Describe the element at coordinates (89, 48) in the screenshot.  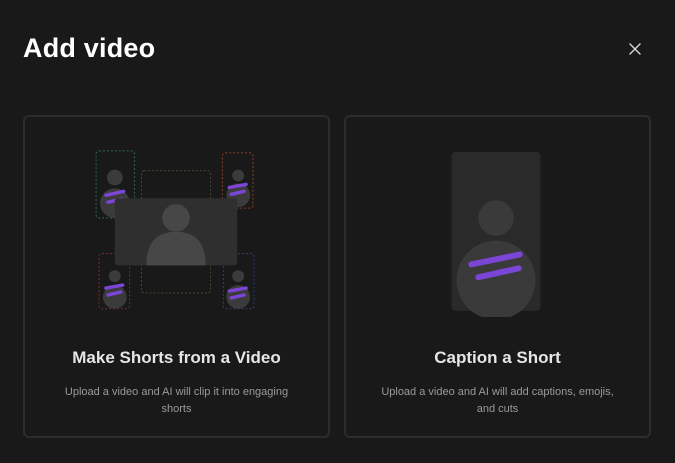
I see `dialog-title: Add video` at that location.